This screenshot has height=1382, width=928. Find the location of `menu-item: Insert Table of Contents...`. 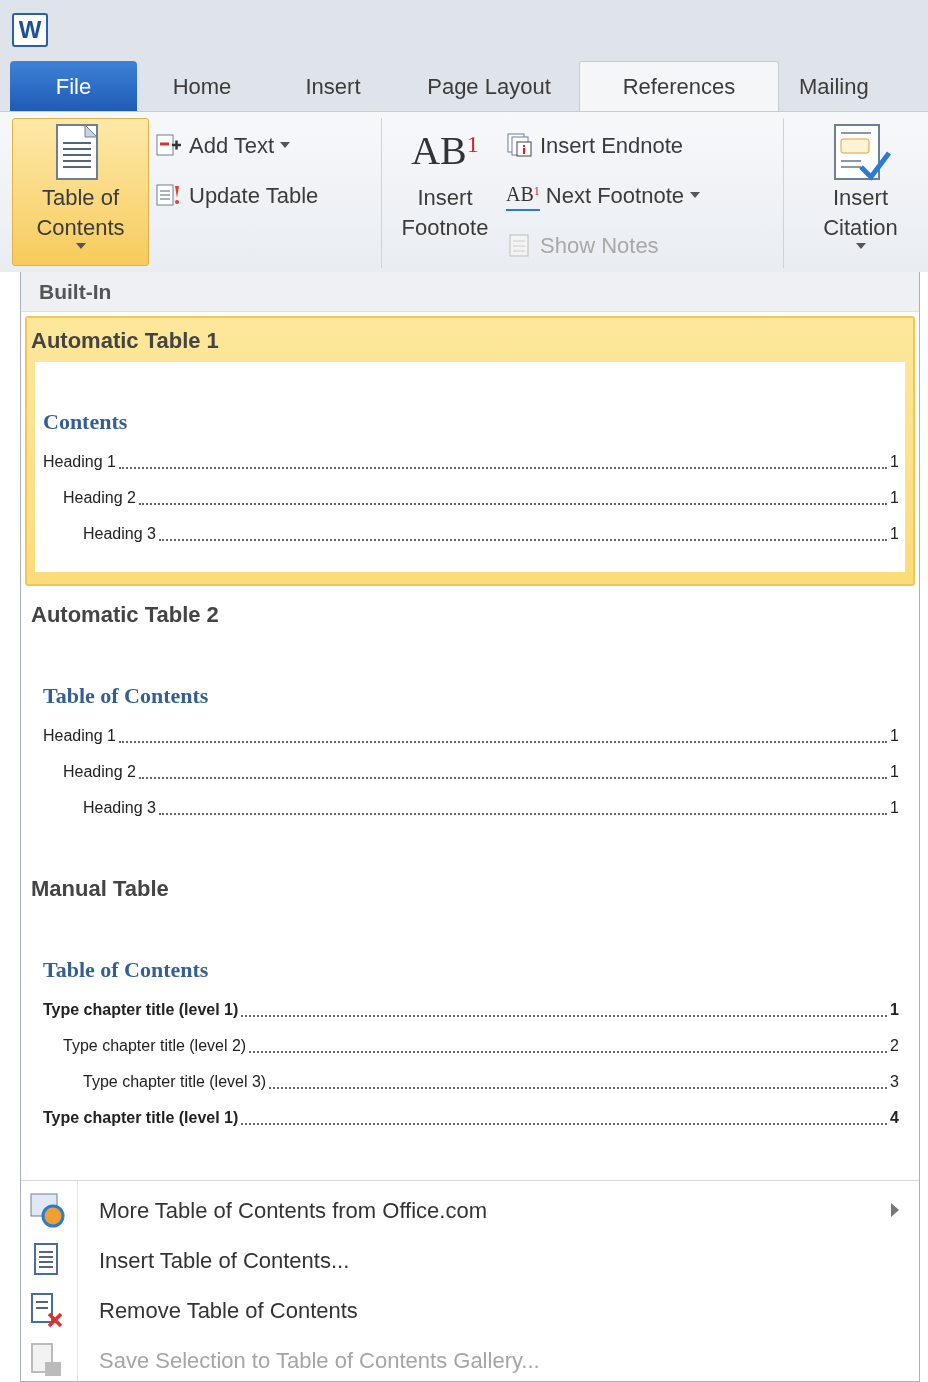

menu-item: Insert Table of Contents... is located at coordinates (470, 1260).